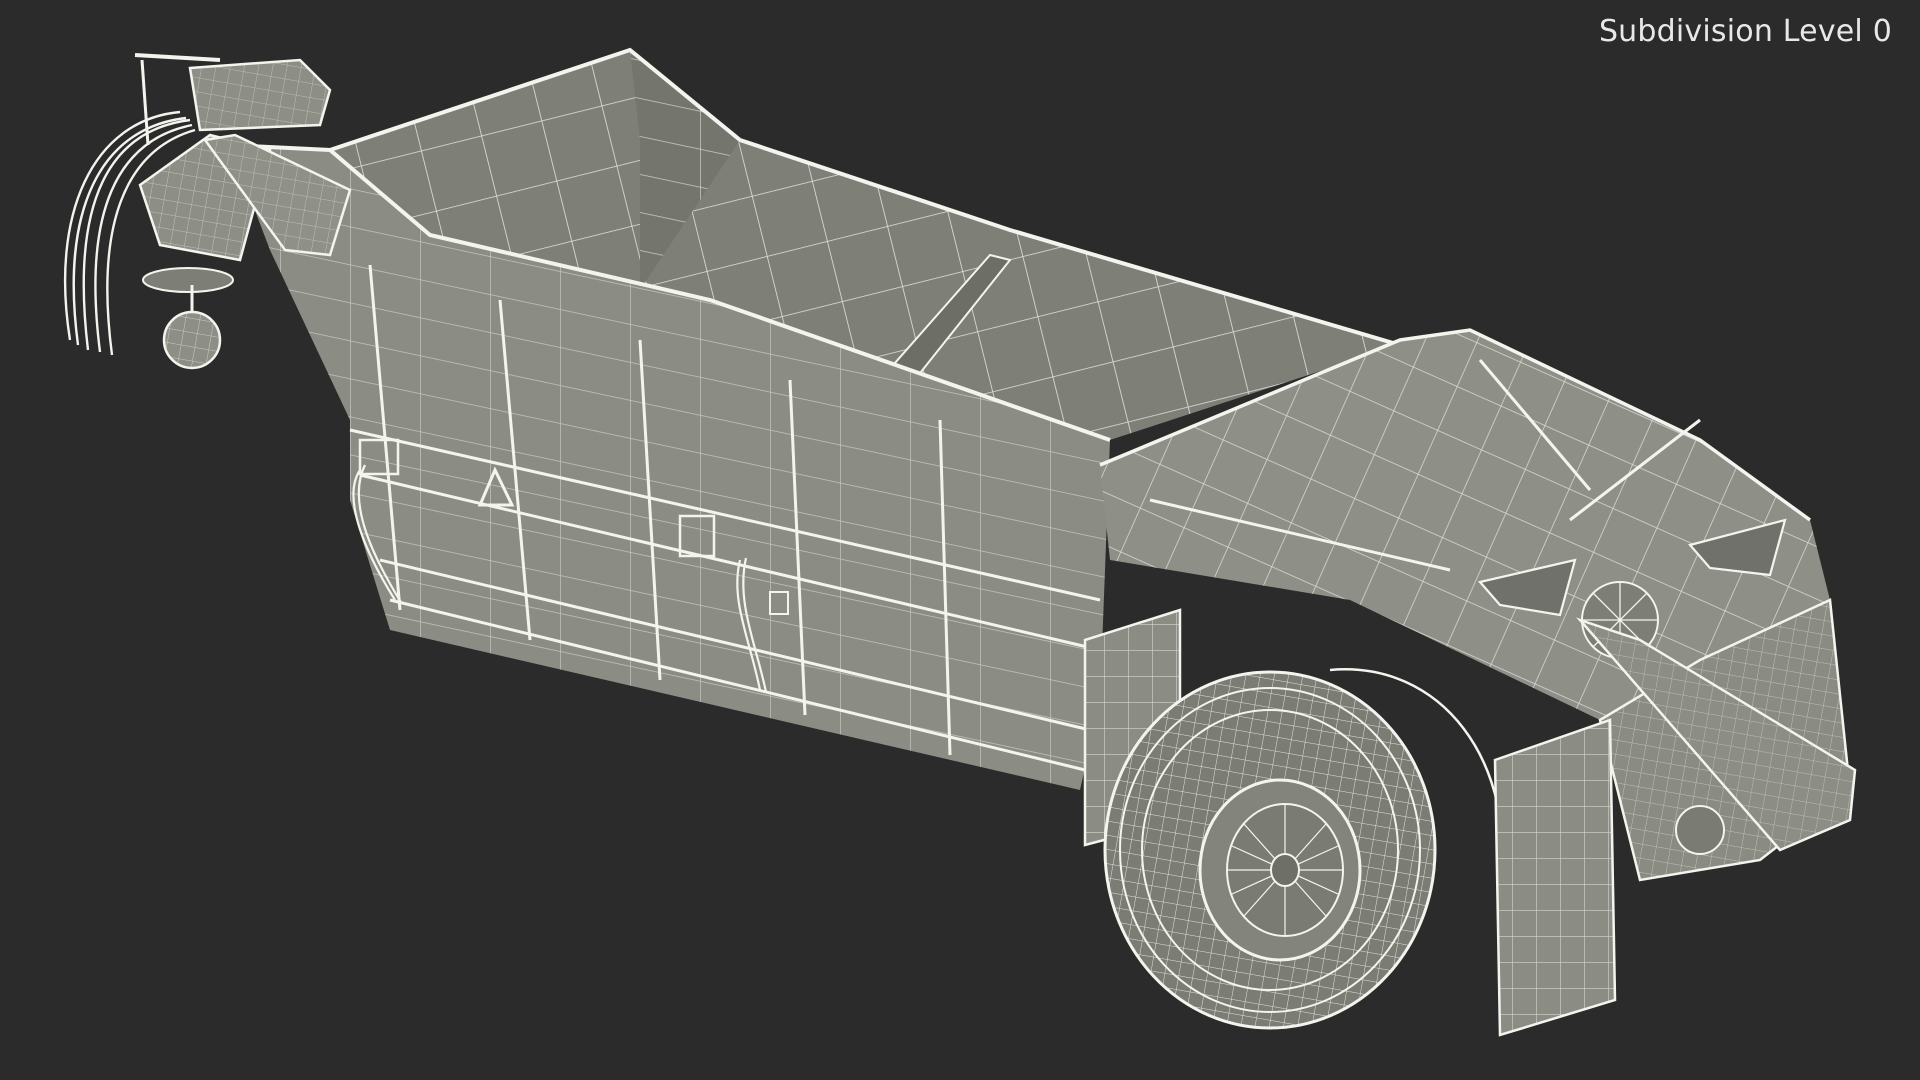 Image resolution: width=1920 pixels, height=1080 pixels. I want to click on rear-wheel, so click(1304, 849).